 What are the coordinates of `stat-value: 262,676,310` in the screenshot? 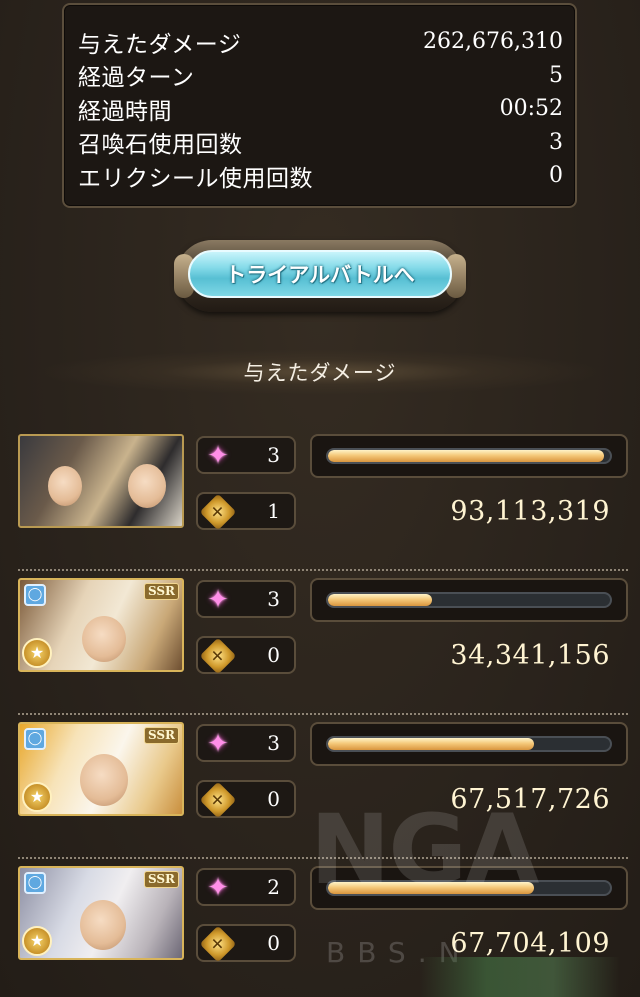 It's located at (493, 42).